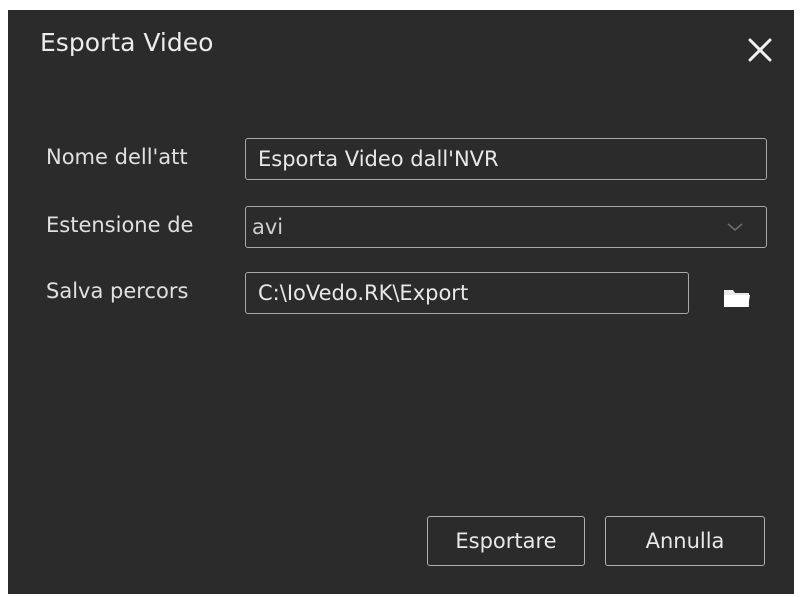 The image size is (801, 597). I want to click on dialog-title: Esporta Video, so click(127, 42).